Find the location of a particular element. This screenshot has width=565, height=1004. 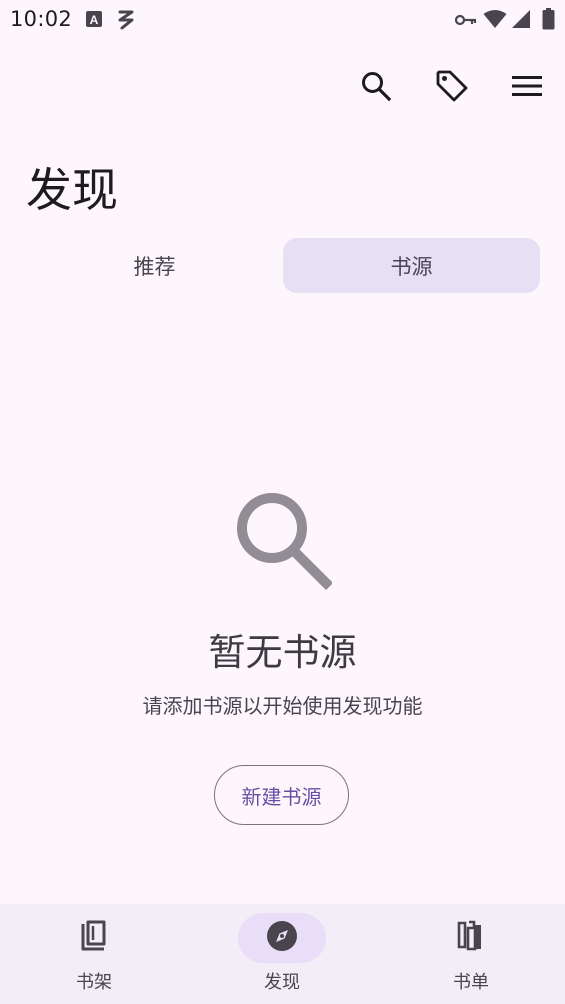

nav-label: 书架 is located at coordinates (94, 982).